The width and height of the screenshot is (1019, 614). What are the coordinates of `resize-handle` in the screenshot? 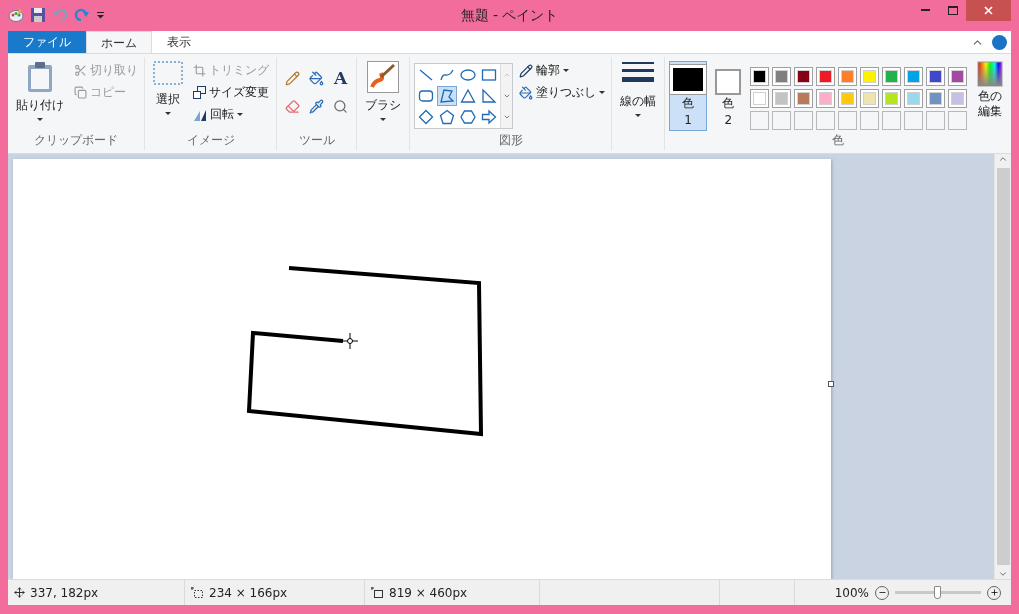 It's located at (831, 384).